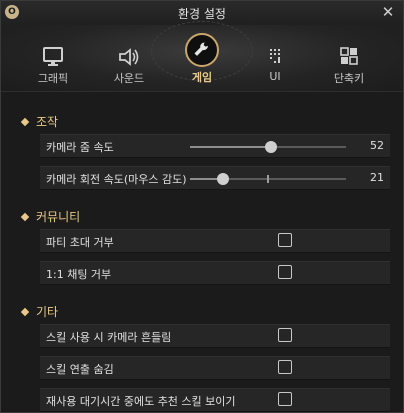 The image size is (404, 413). I want to click on shortcut-icon, so click(349, 56).